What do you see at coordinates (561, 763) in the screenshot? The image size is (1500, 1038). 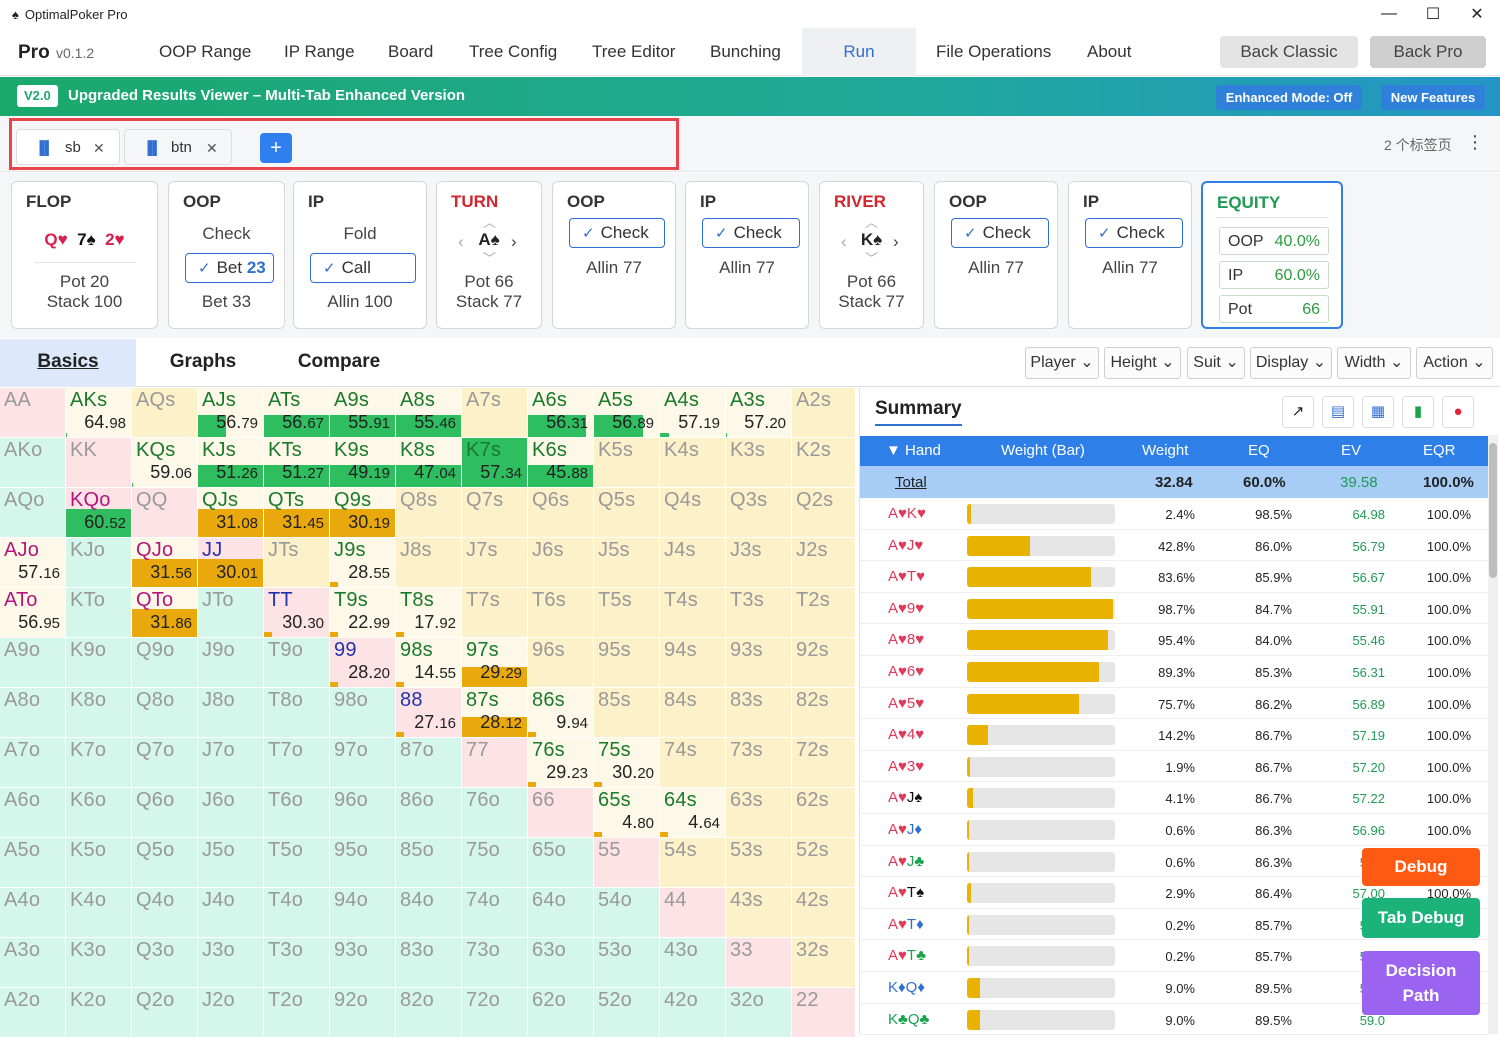 I see `hand-cell-76s: 76s 29.23` at bounding box center [561, 763].